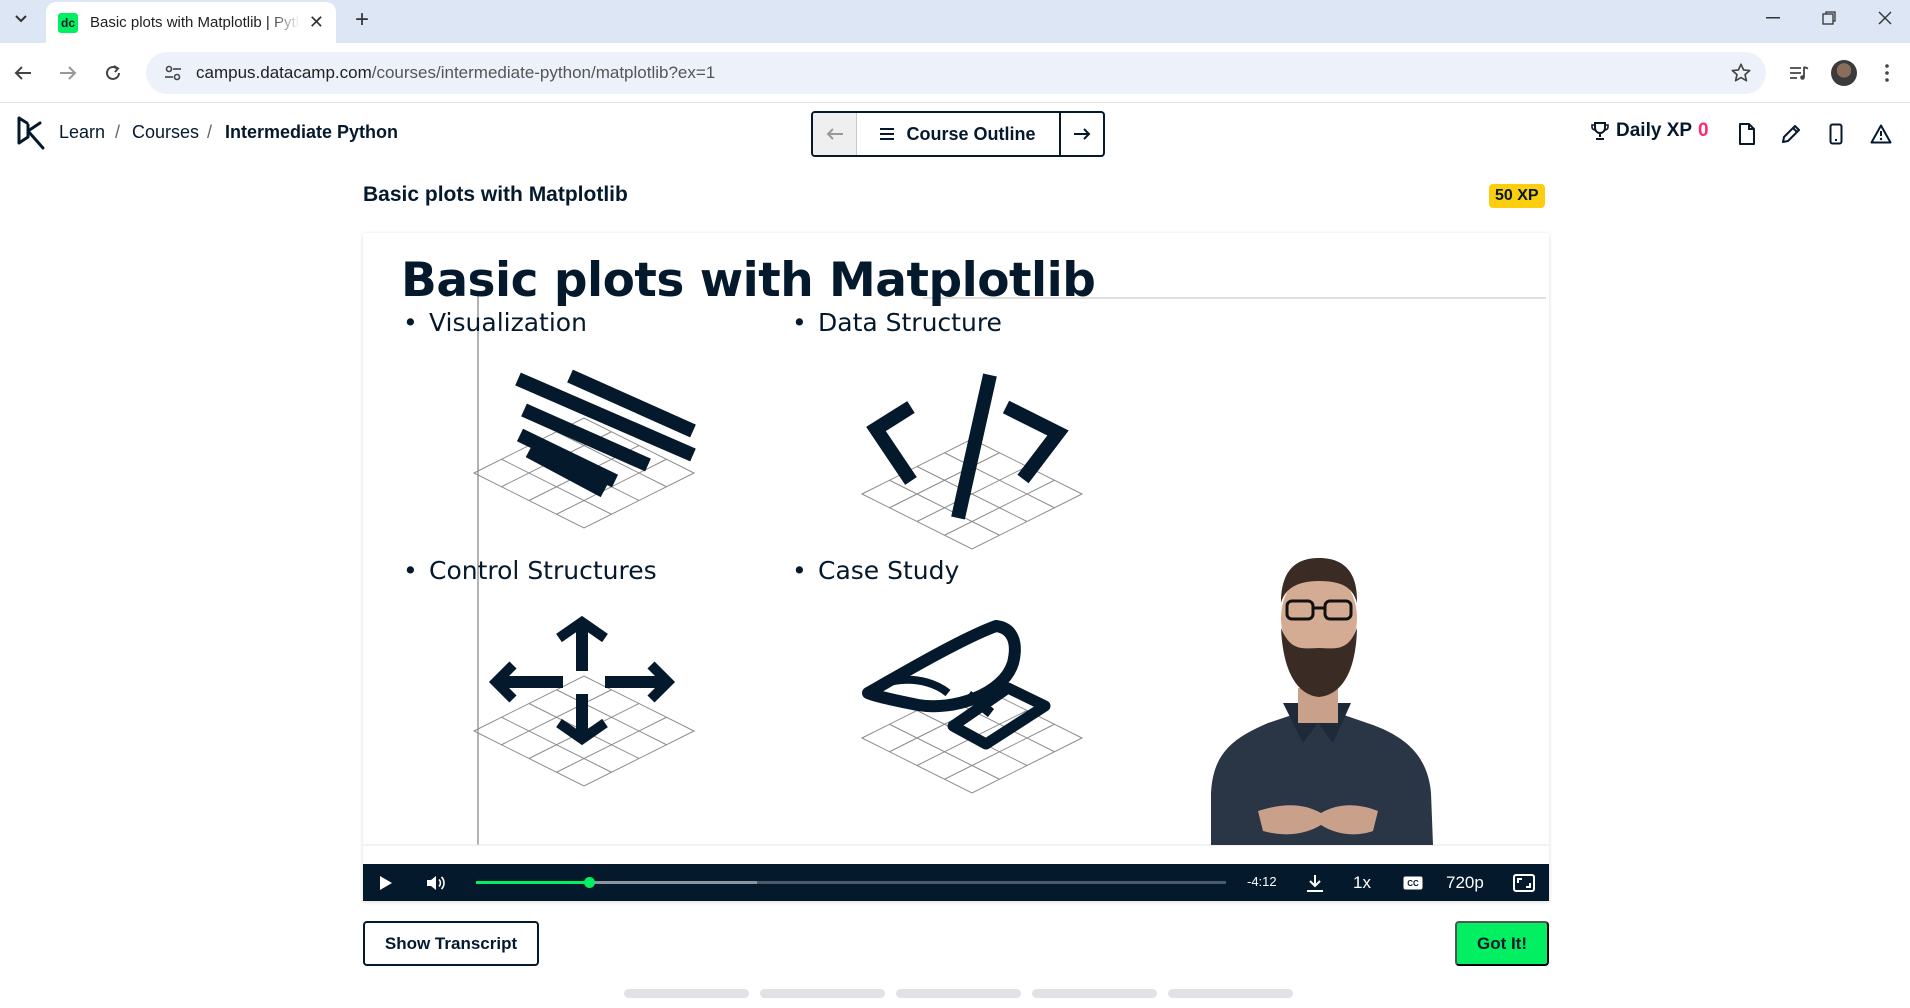 This screenshot has width=1910, height=1008. Describe the element at coordinates (495, 322) in the screenshot. I see `slide-bullet-visualization: Visualization` at that location.